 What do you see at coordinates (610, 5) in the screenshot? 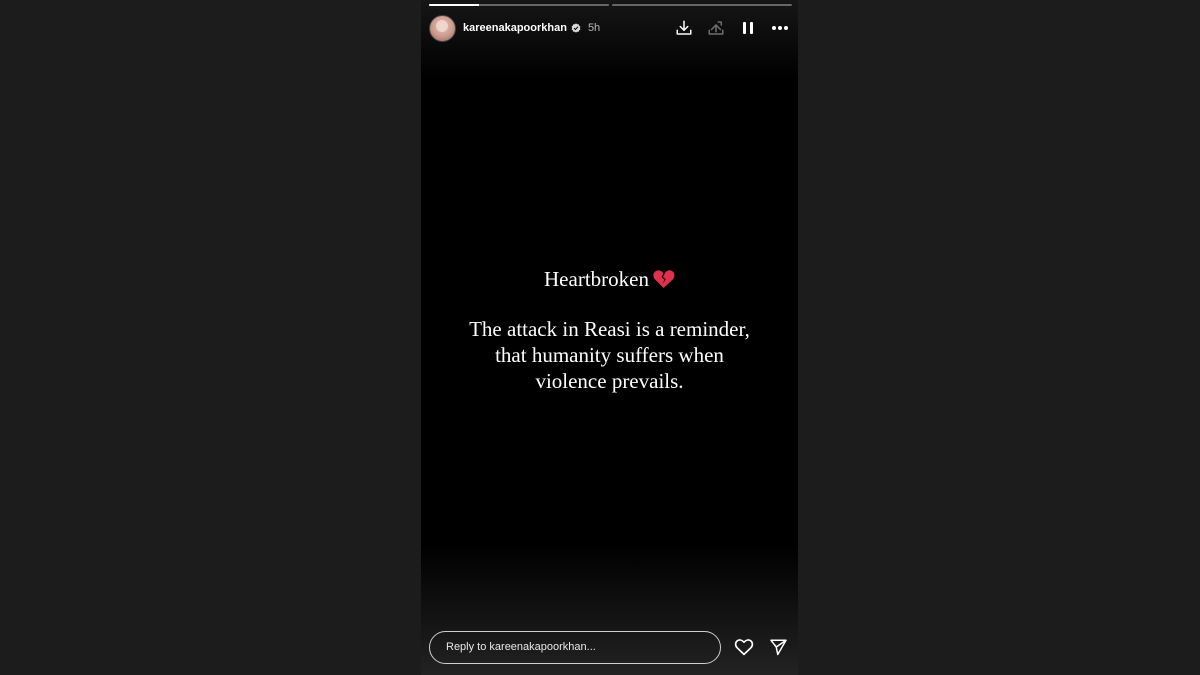
I see `story-progress` at bounding box center [610, 5].